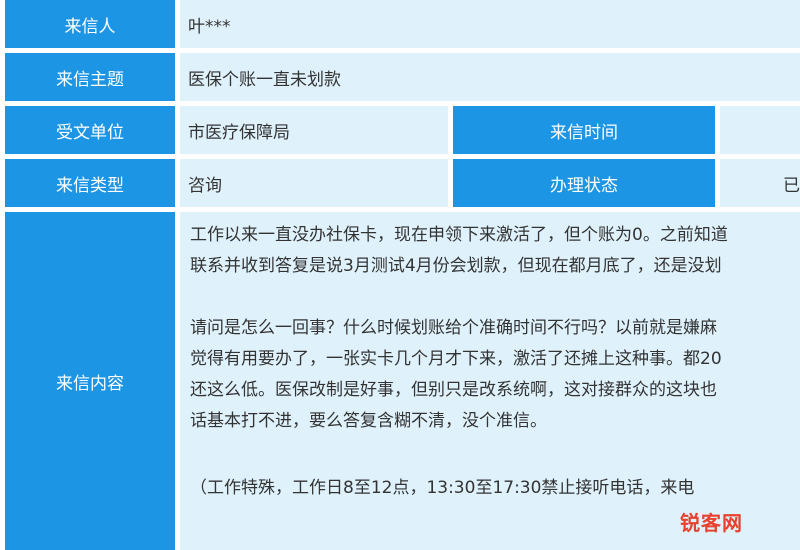 Image resolution: width=800 pixels, height=550 pixels. I want to click on subject-label: 来信主题, so click(90, 77).